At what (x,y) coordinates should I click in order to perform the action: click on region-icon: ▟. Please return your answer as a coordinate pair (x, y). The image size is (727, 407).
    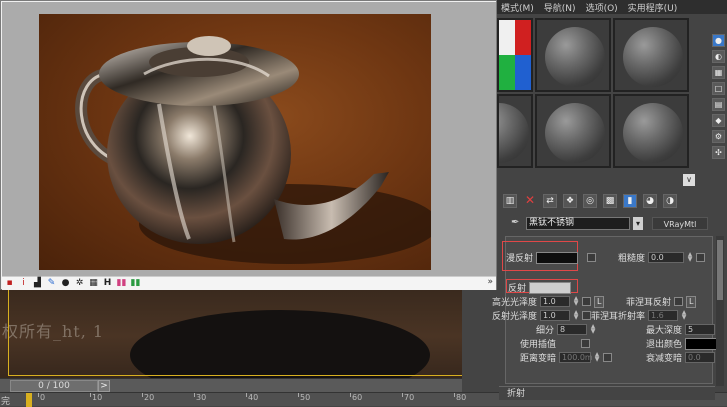
    Looking at the image, I should click on (37, 283).